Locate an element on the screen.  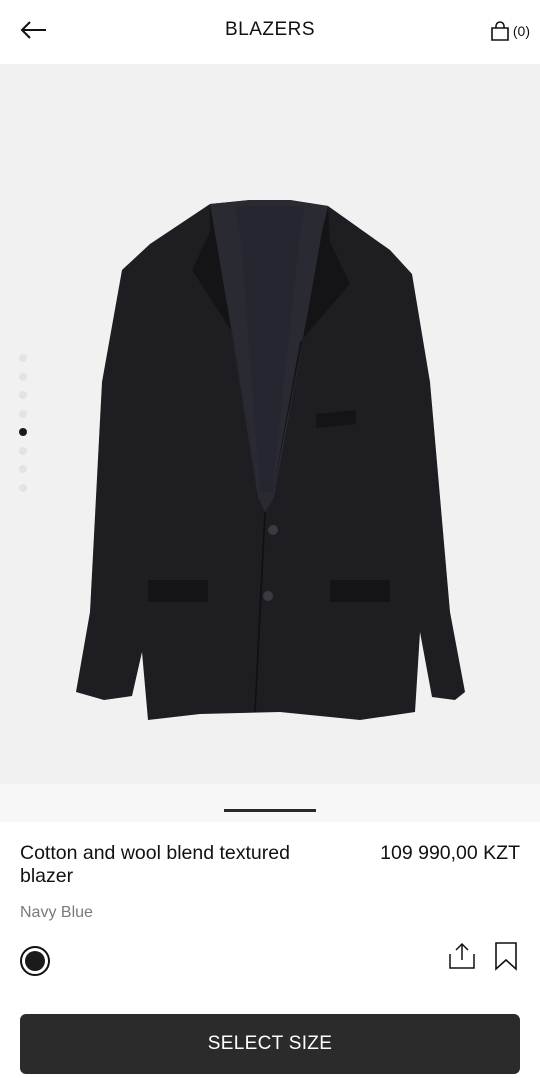
bookmark-icon is located at coordinates (506, 956).